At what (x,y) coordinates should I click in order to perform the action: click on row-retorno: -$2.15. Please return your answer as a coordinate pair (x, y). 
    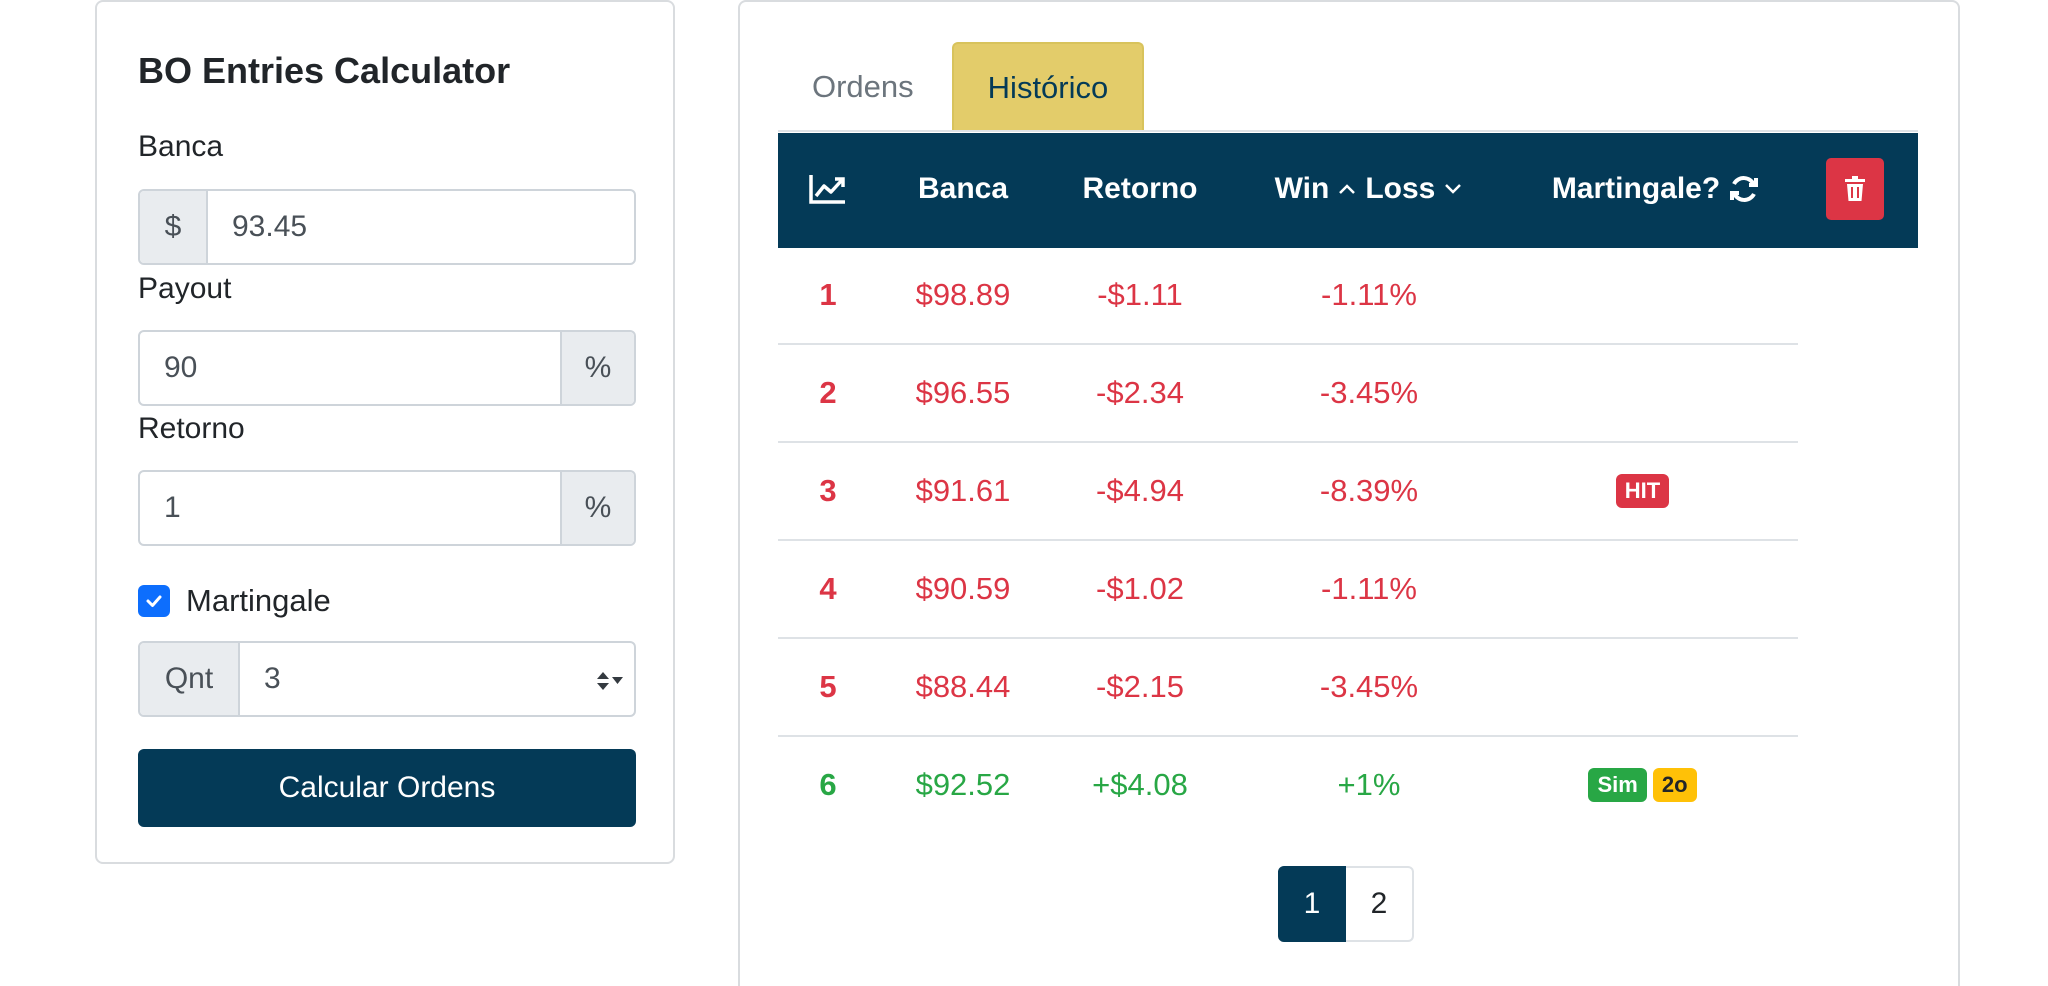
    Looking at the image, I should click on (1140, 686).